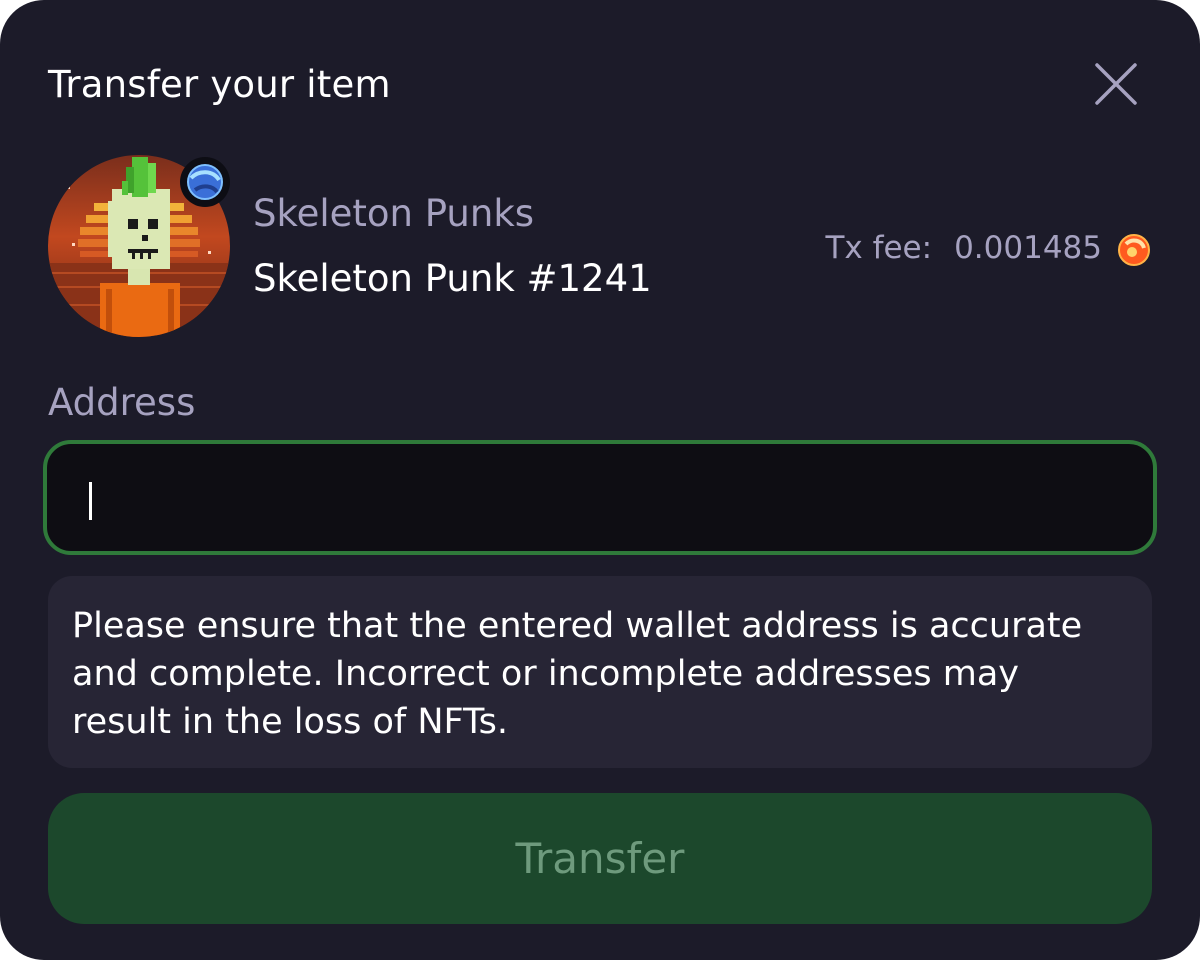 This screenshot has height=960, width=1200. I want to click on tx-fee: Tx fee: 0.001485, so click(988, 248).